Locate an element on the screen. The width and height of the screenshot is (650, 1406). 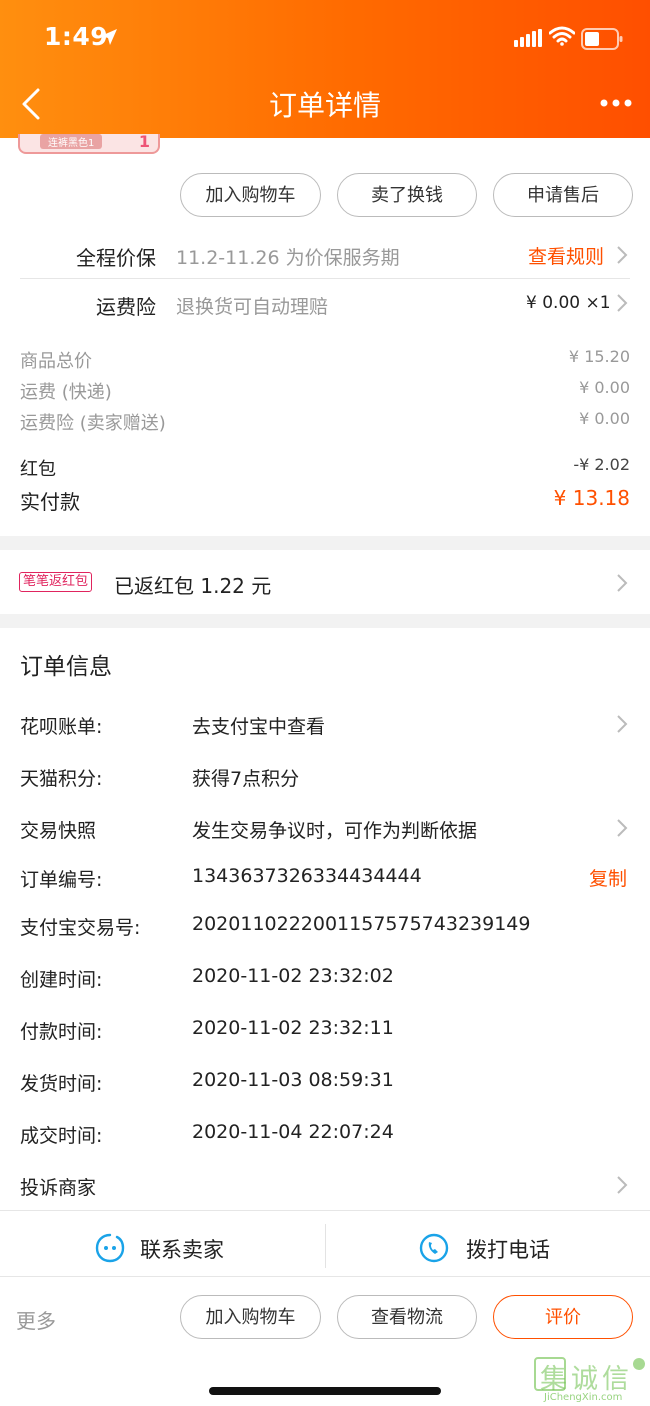
contact-seller-label: 联系卖家 is located at coordinates (182, 1250).